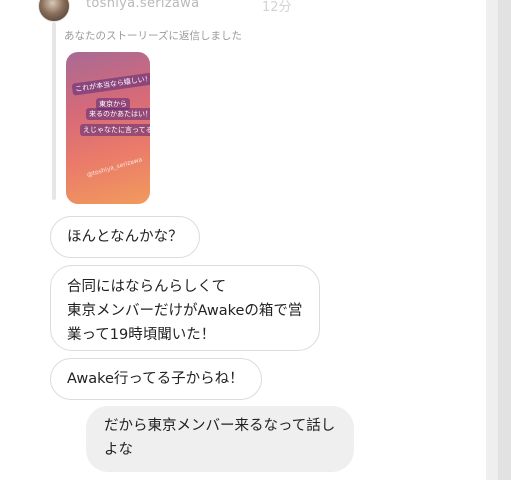  What do you see at coordinates (115, 167) in the screenshot?
I see `story-handle: @toshiya_serizawa` at bounding box center [115, 167].